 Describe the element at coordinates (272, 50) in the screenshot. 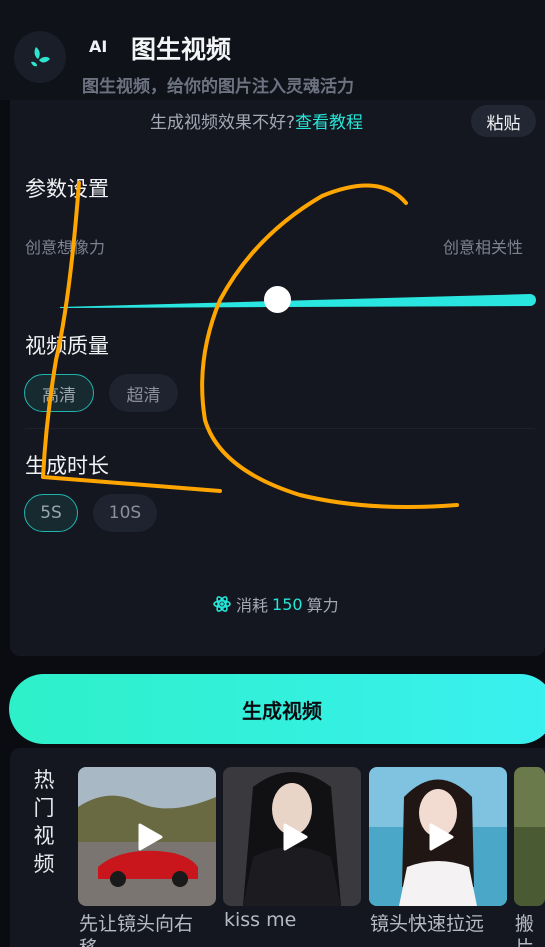

I see `app-header: AI 图生视频 图生视频，给你的图片注入灵魂活力` at that location.